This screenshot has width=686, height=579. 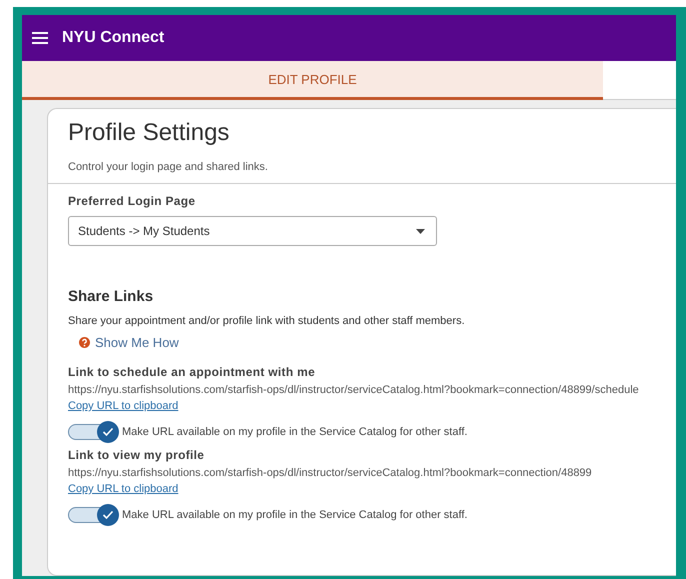 I want to click on field-label: Preferred Login Page, so click(x=132, y=201).